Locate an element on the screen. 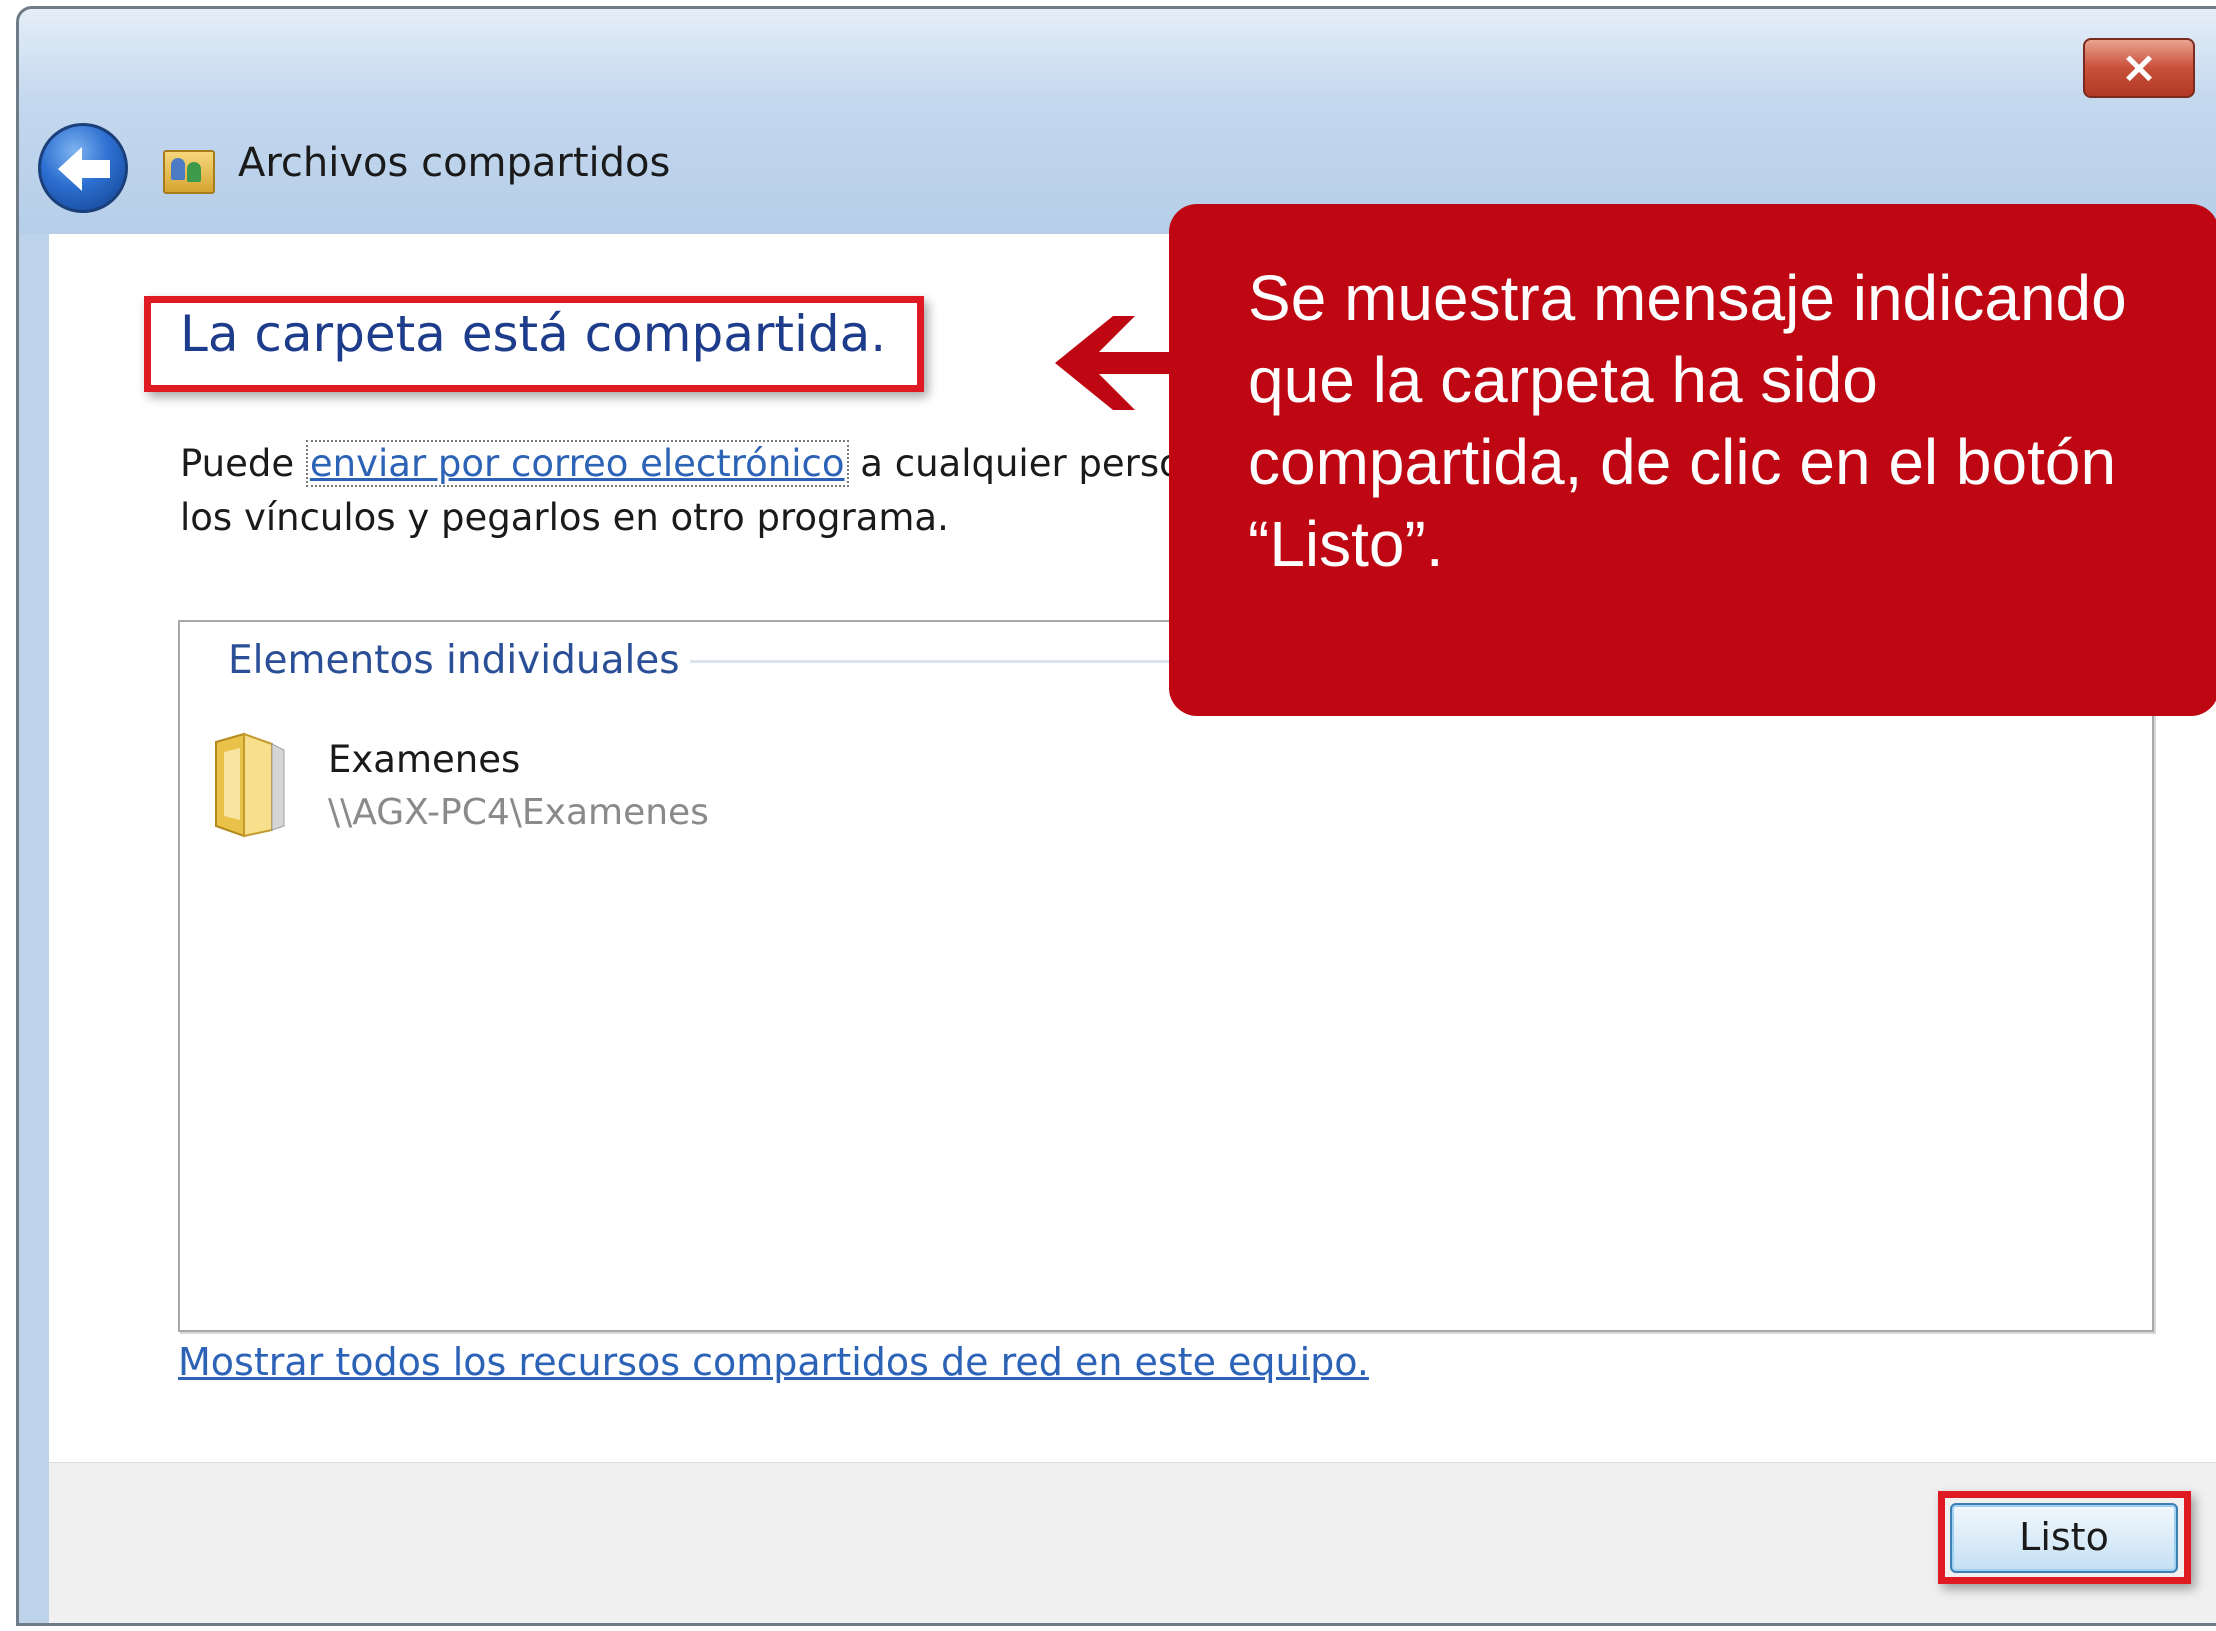 This screenshot has width=2216, height=1631. item-name: Examenes is located at coordinates (424, 759).